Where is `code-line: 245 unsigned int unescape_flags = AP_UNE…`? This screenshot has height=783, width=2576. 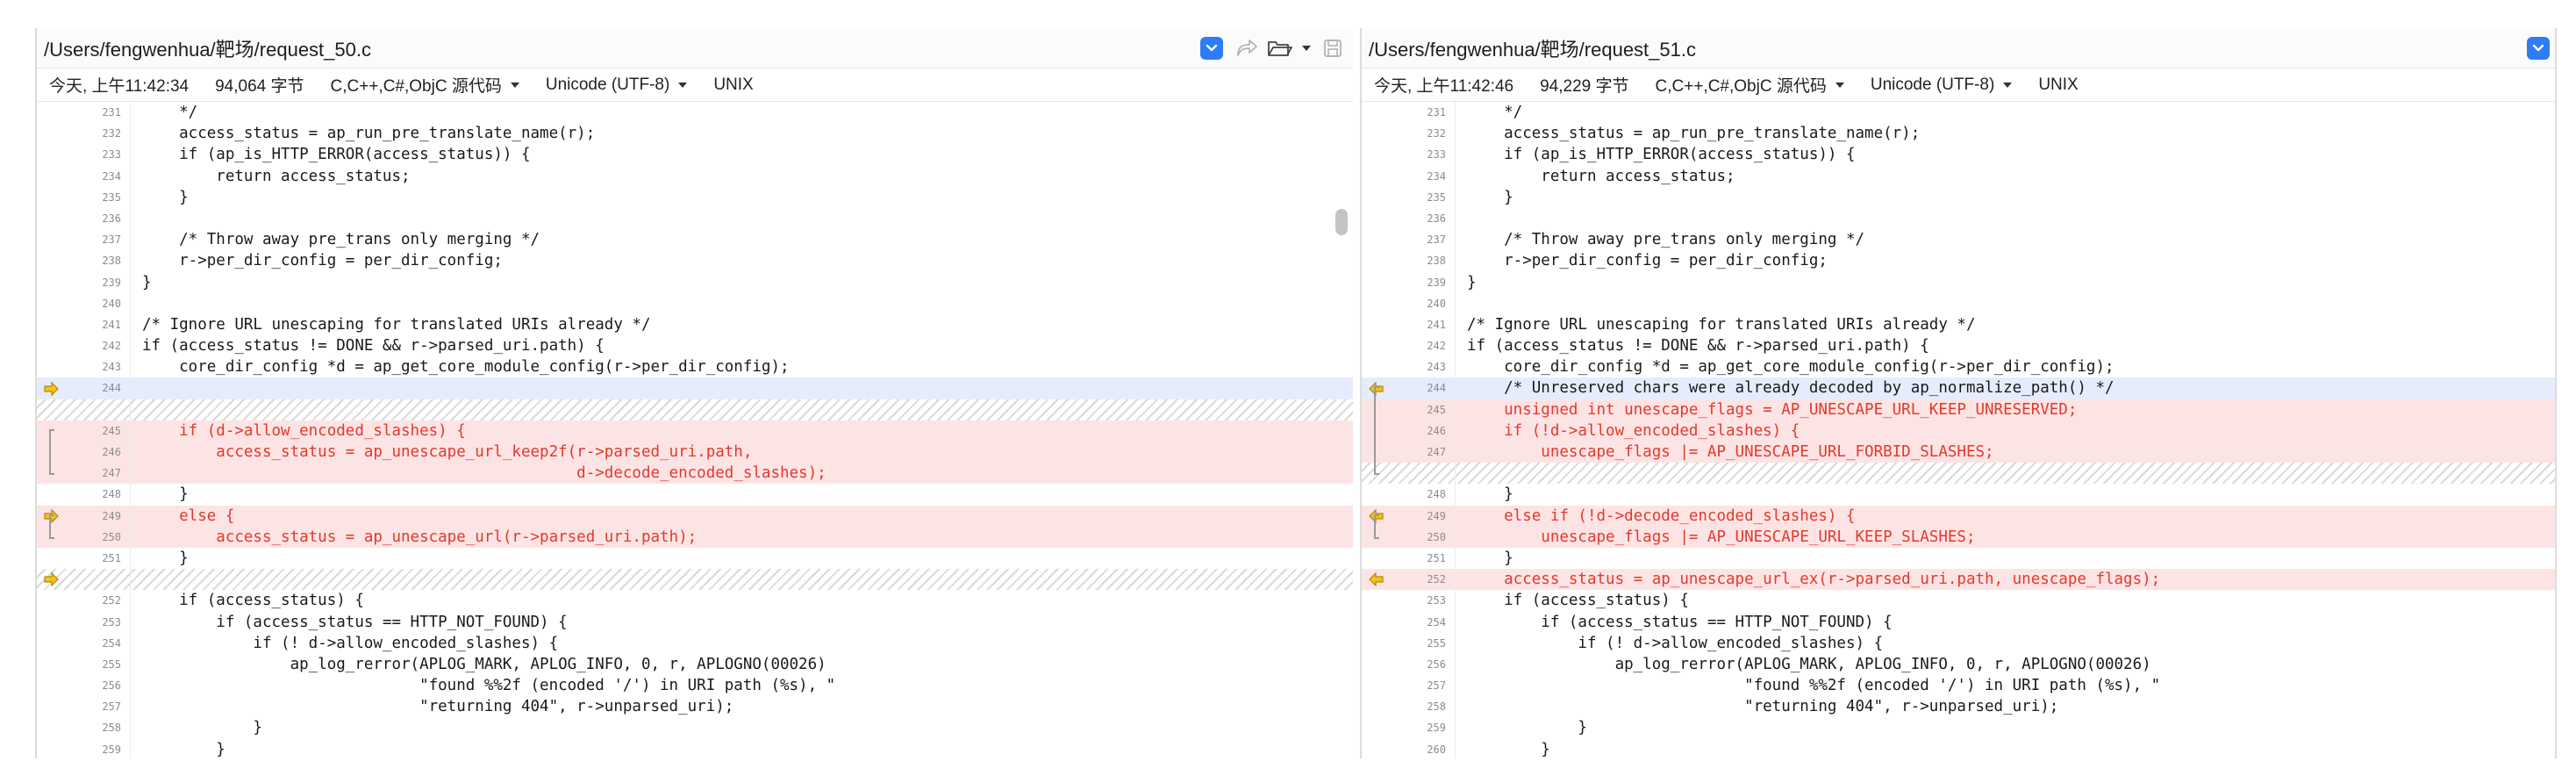 code-line: 245 unsigned int unescape_flags = AP_UNE… is located at coordinates (1958, 410).